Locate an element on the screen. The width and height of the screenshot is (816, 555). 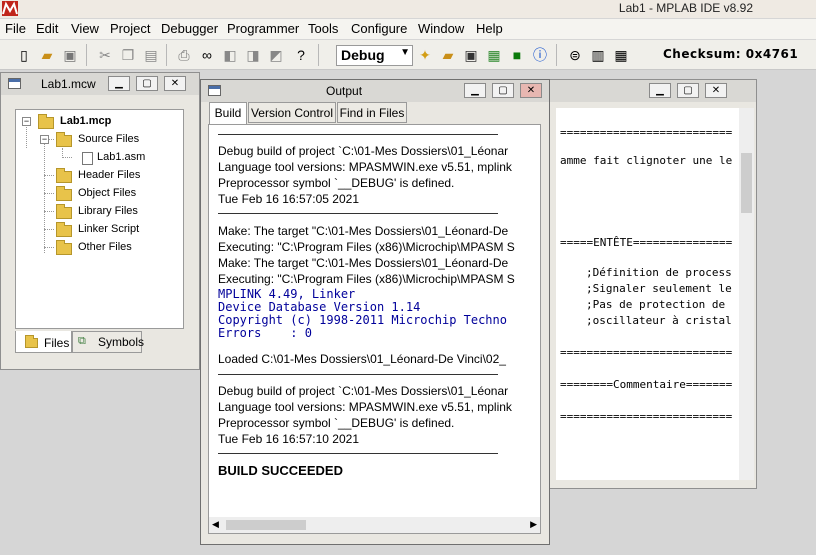
workspace-title-bar: Lab1.mcw ▁ ▢ ✕ is located at coordinates (100, 84).